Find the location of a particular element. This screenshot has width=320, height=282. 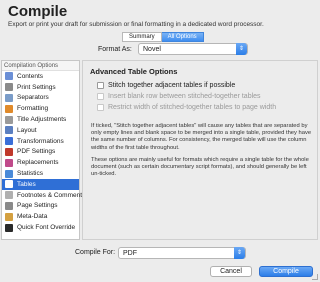

page-settings-icon is located at coordinates (9, 205).